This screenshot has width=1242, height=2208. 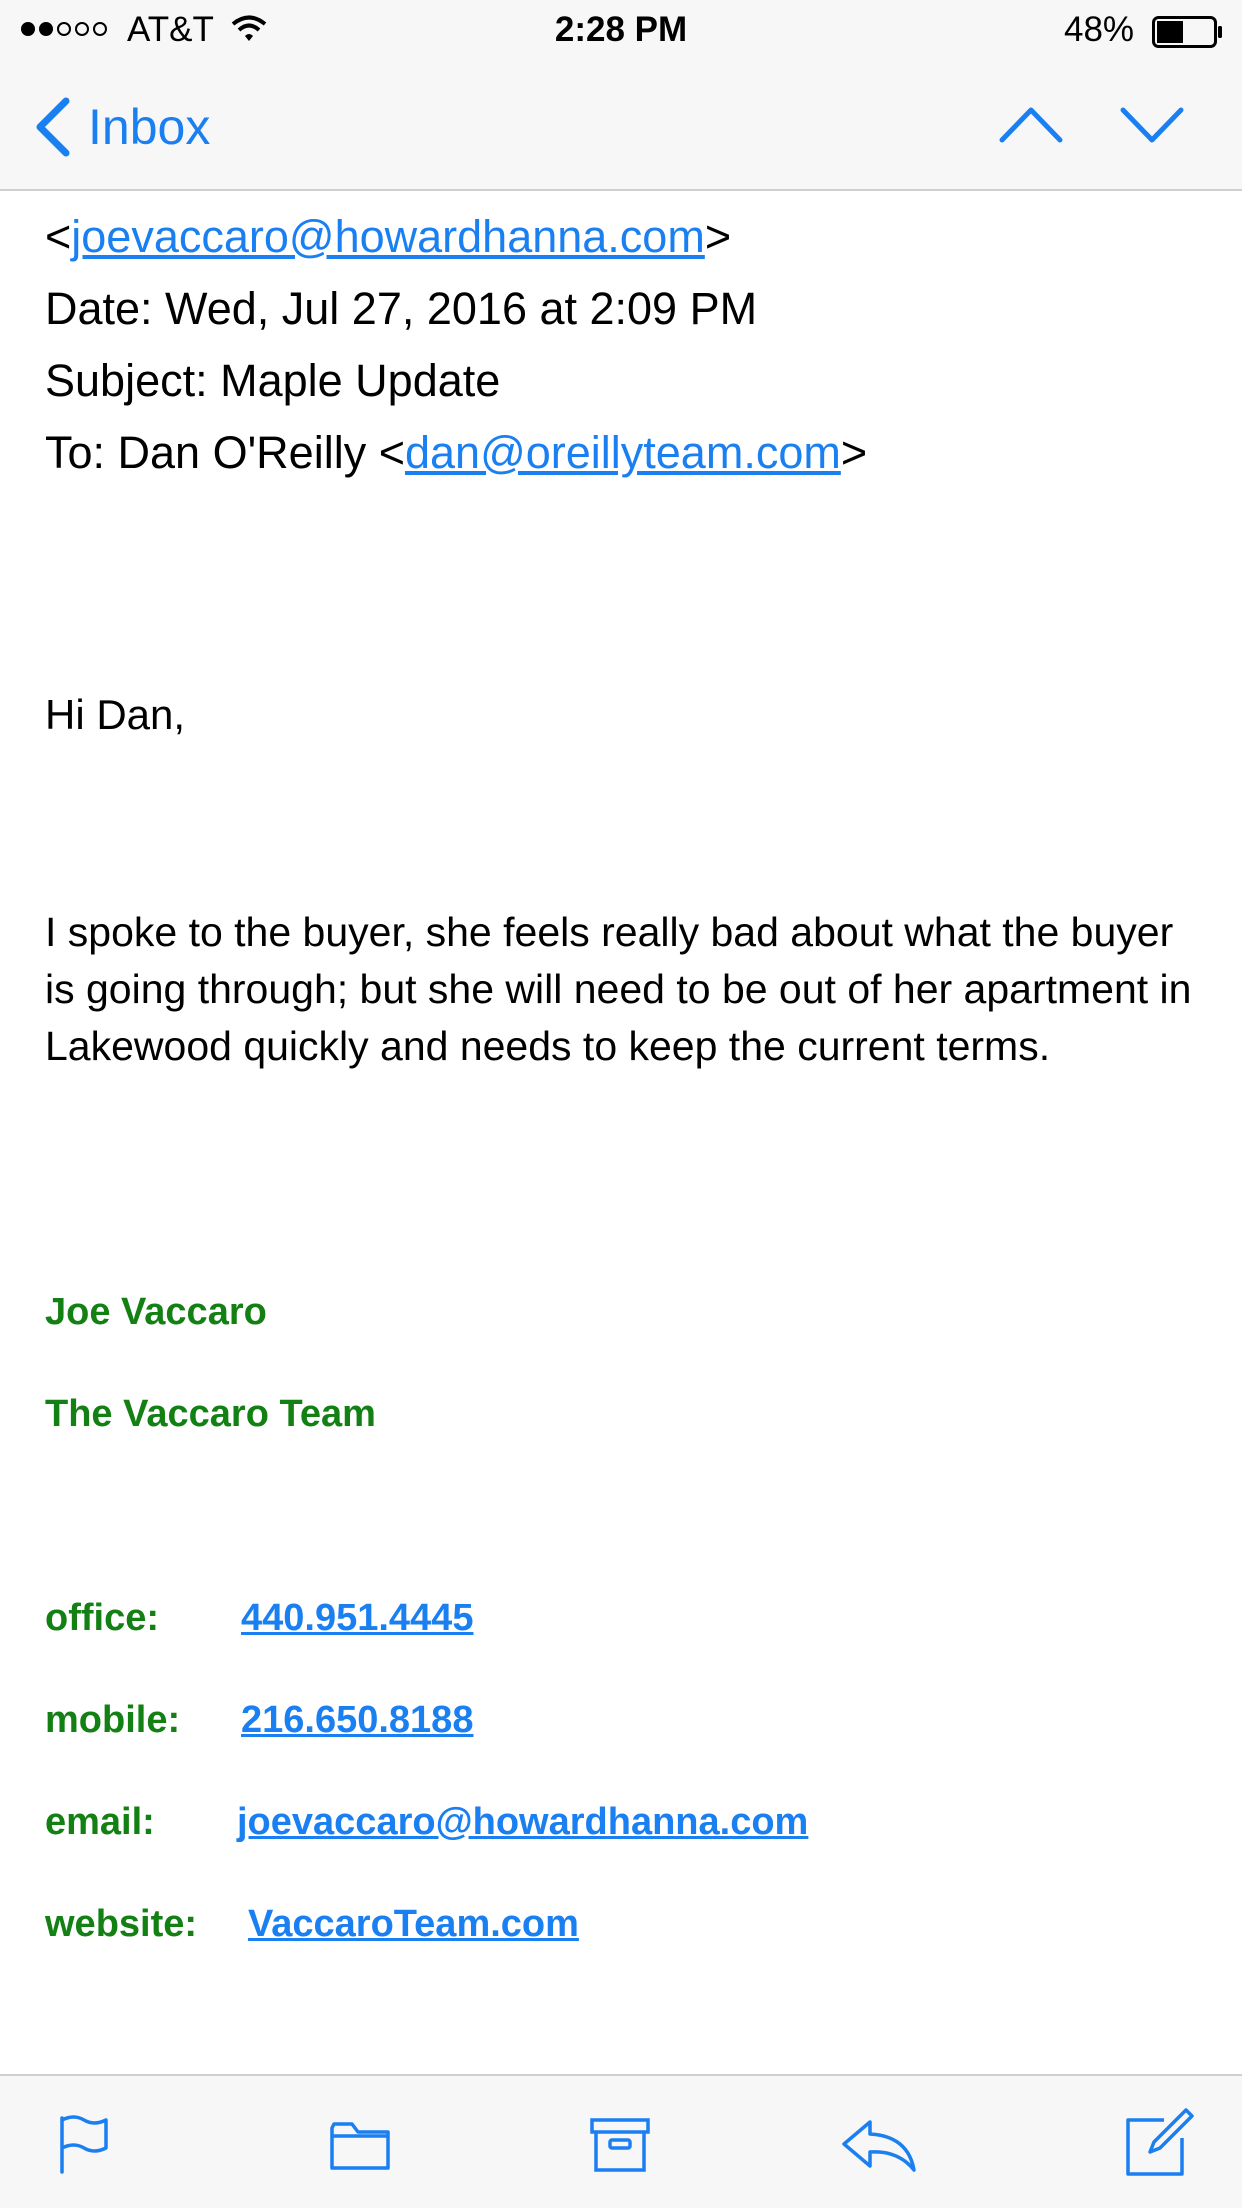 I want to click on signature-email-link: joevaccaro@howardhanna.com, so click(x=522, y=1822).